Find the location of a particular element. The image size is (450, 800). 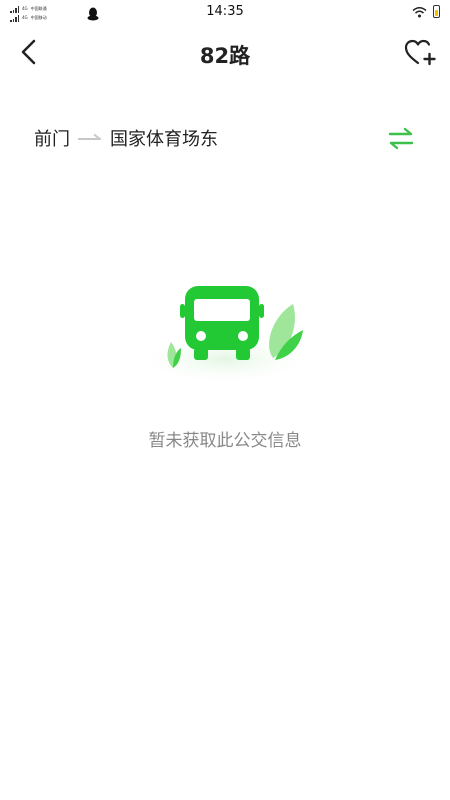

wifi-icon is located at coordinates (419, 11).